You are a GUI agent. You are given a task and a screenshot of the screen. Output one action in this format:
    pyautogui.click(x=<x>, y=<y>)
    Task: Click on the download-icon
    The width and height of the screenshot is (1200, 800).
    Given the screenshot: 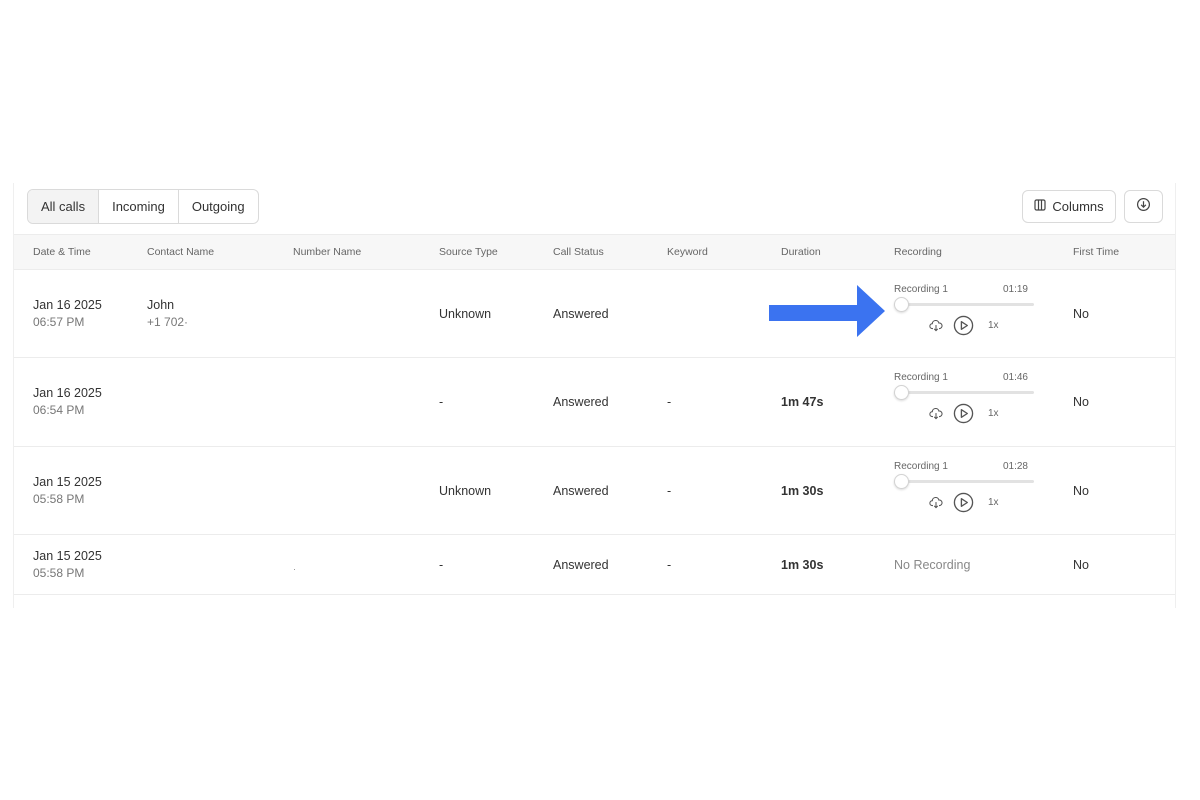 What is the action you would take?
    pyautogui.click(x=1143, y=207)
    